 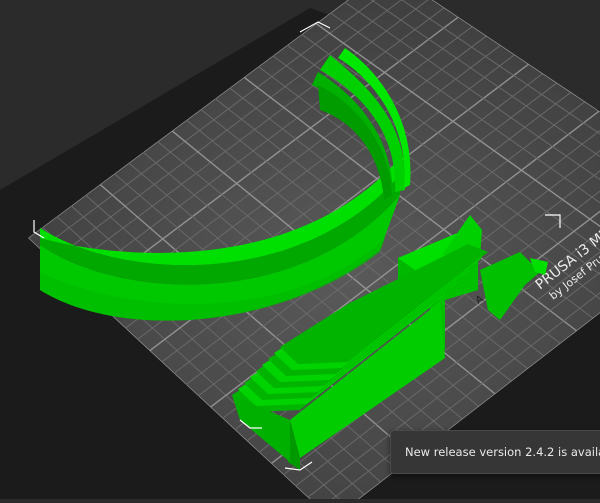 What do you see at coordinates (502, 452) in the screenshot?
I see `update-notification-text: New release version 2.4.2 is available.` at bounding box center [502, 452].